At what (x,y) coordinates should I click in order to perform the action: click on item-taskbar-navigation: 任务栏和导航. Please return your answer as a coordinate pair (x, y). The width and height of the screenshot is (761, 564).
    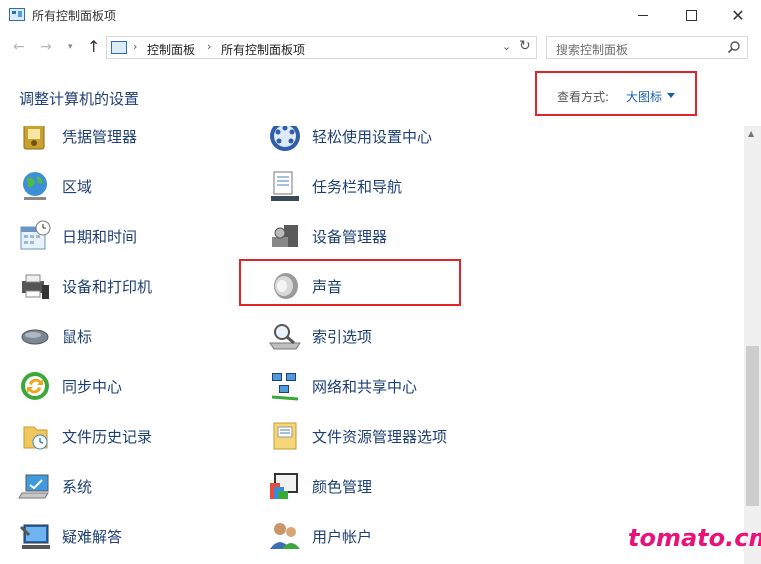
    Looking at the image, I should click on (335, 186).